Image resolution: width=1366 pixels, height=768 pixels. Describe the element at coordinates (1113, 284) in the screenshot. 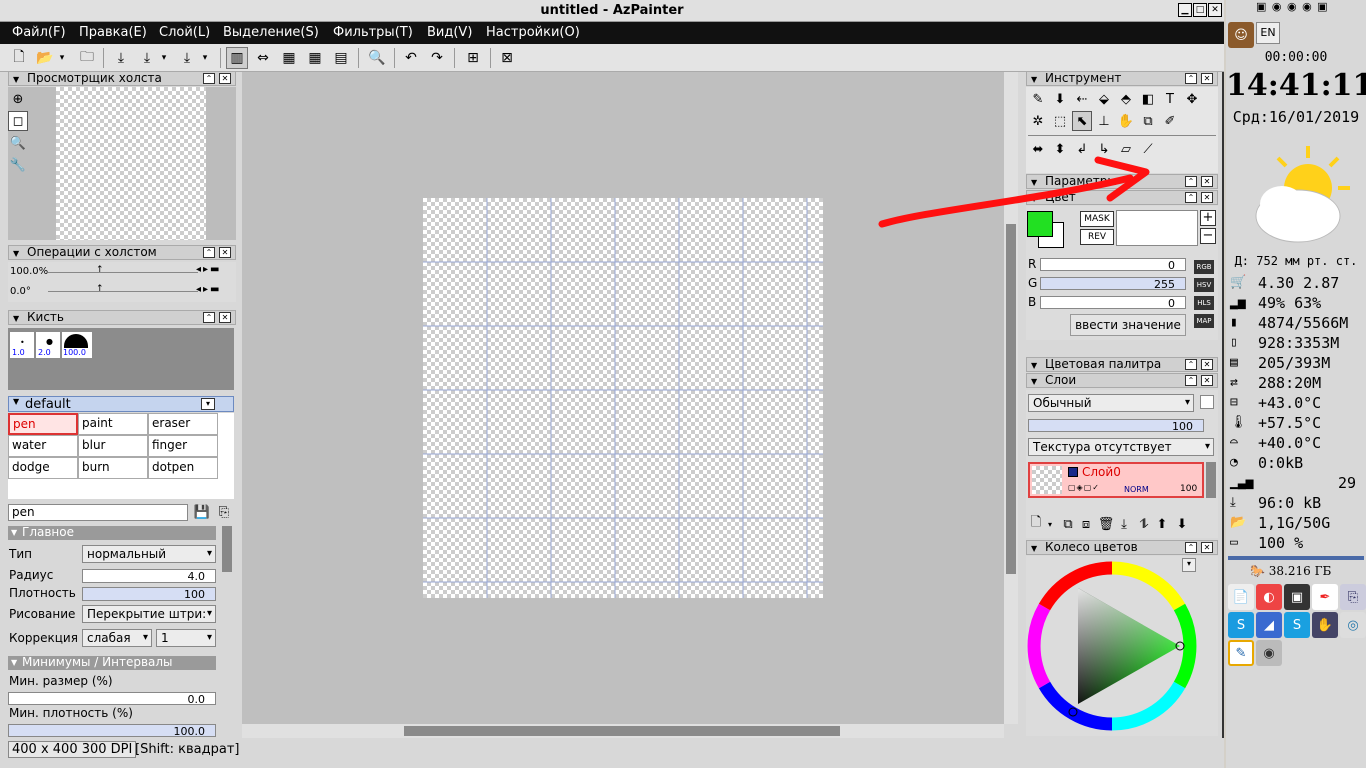

I see `g-slider: 255` at that location.